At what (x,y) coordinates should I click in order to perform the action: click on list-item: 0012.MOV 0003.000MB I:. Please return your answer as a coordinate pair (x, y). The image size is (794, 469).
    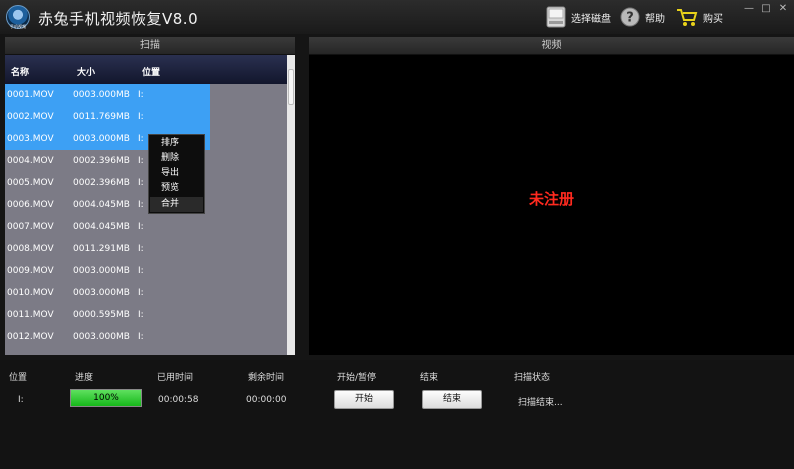
    Looking at the image, I should click on (146, 337).